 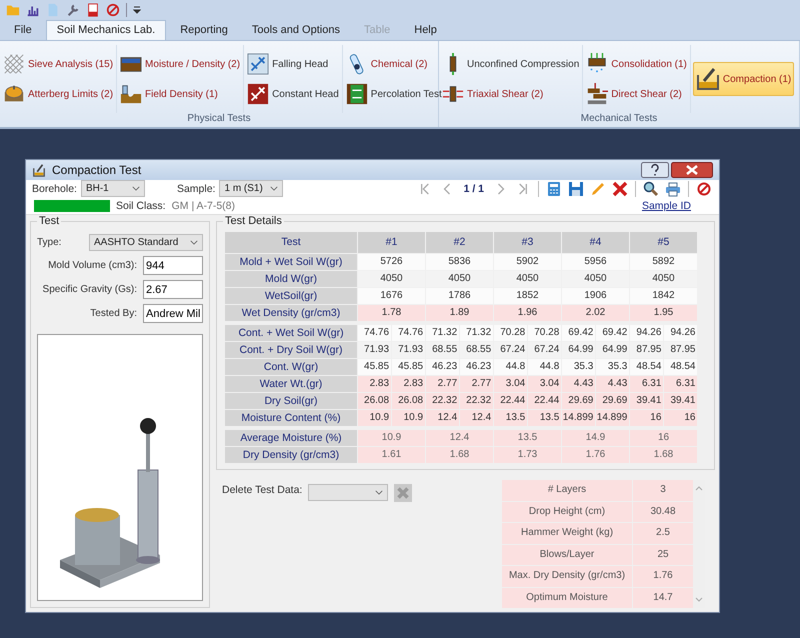 I want to click on input-field: 2.67, so click(x=173, y=289).